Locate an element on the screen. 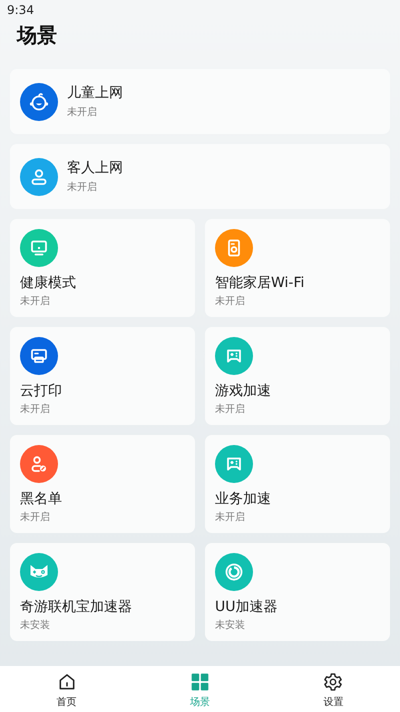  scene-name: 游戏加速 is located at coordinates (243, 391).